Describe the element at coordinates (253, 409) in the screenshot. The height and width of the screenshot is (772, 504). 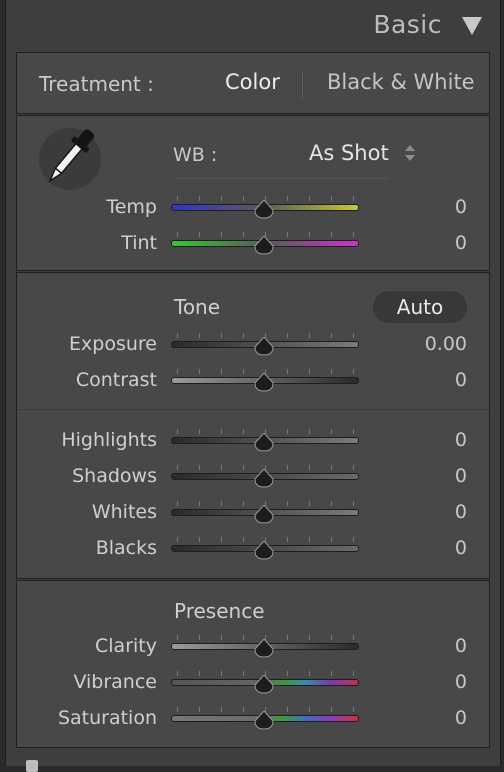
I see `tone-divider` at that location.